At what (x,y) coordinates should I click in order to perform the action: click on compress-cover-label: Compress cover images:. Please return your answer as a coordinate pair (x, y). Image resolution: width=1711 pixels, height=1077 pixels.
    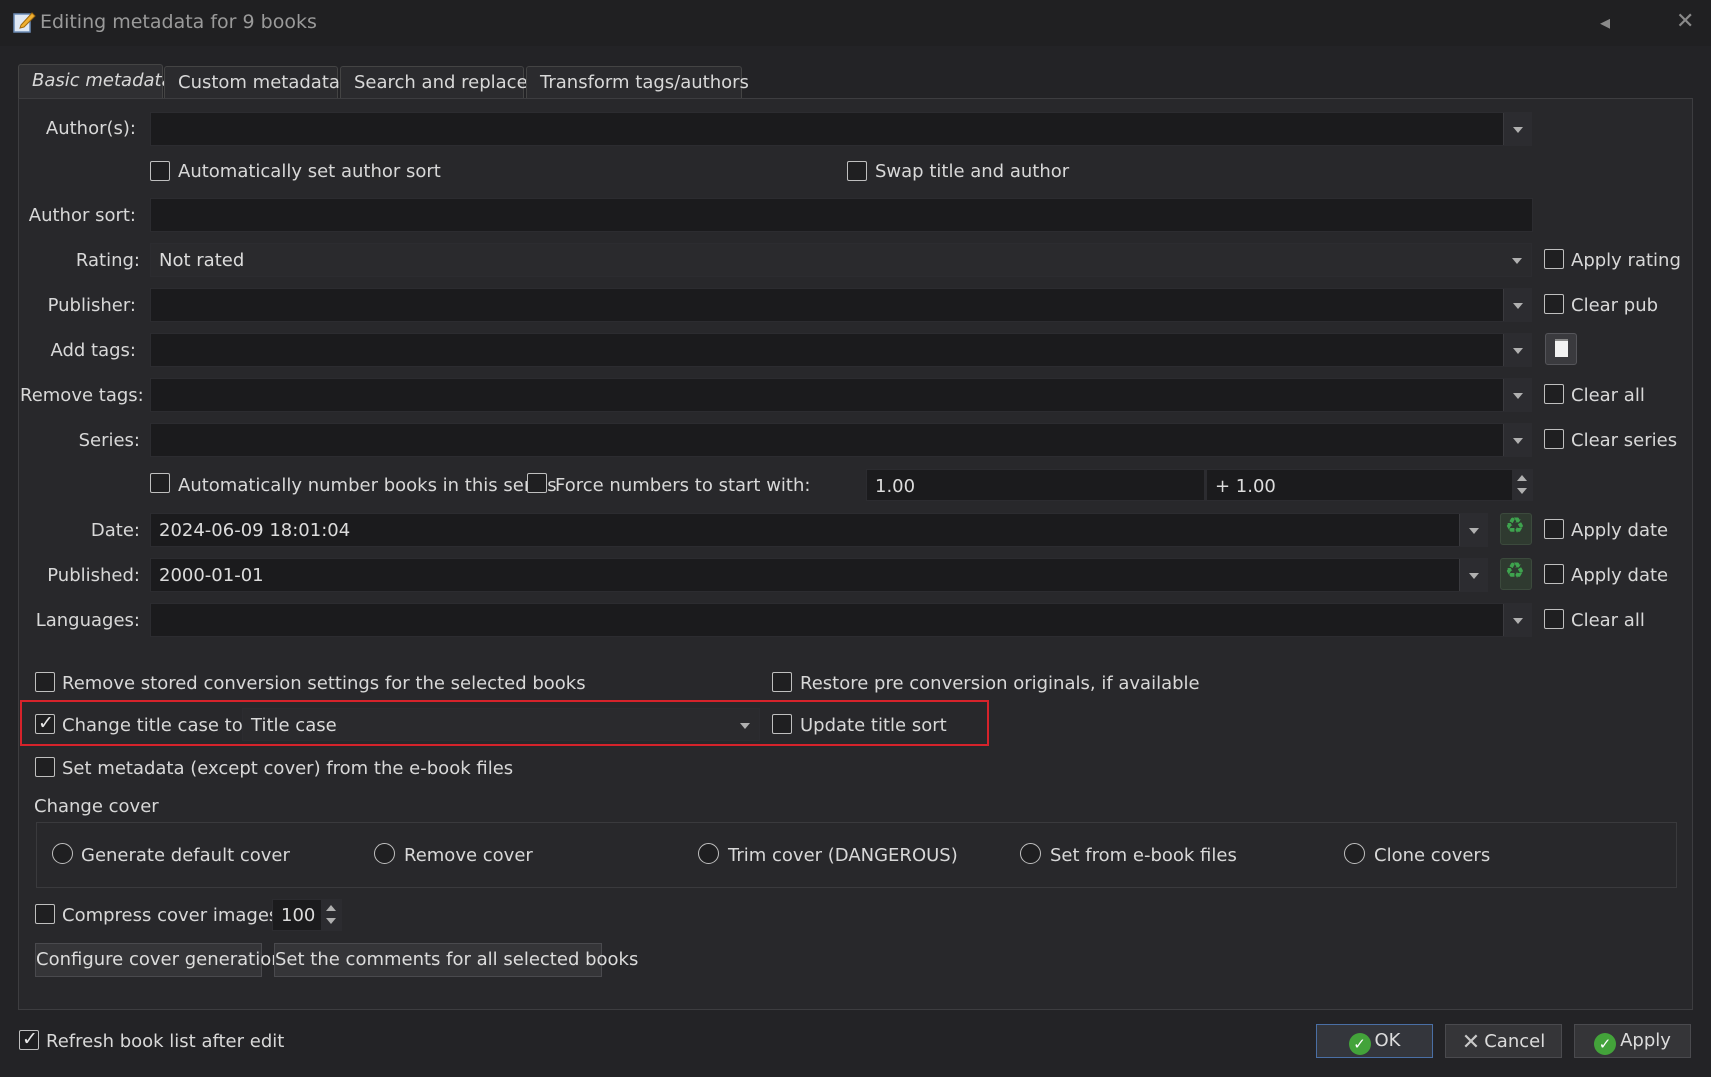
    Looking at the image, I should click on (173, 915).